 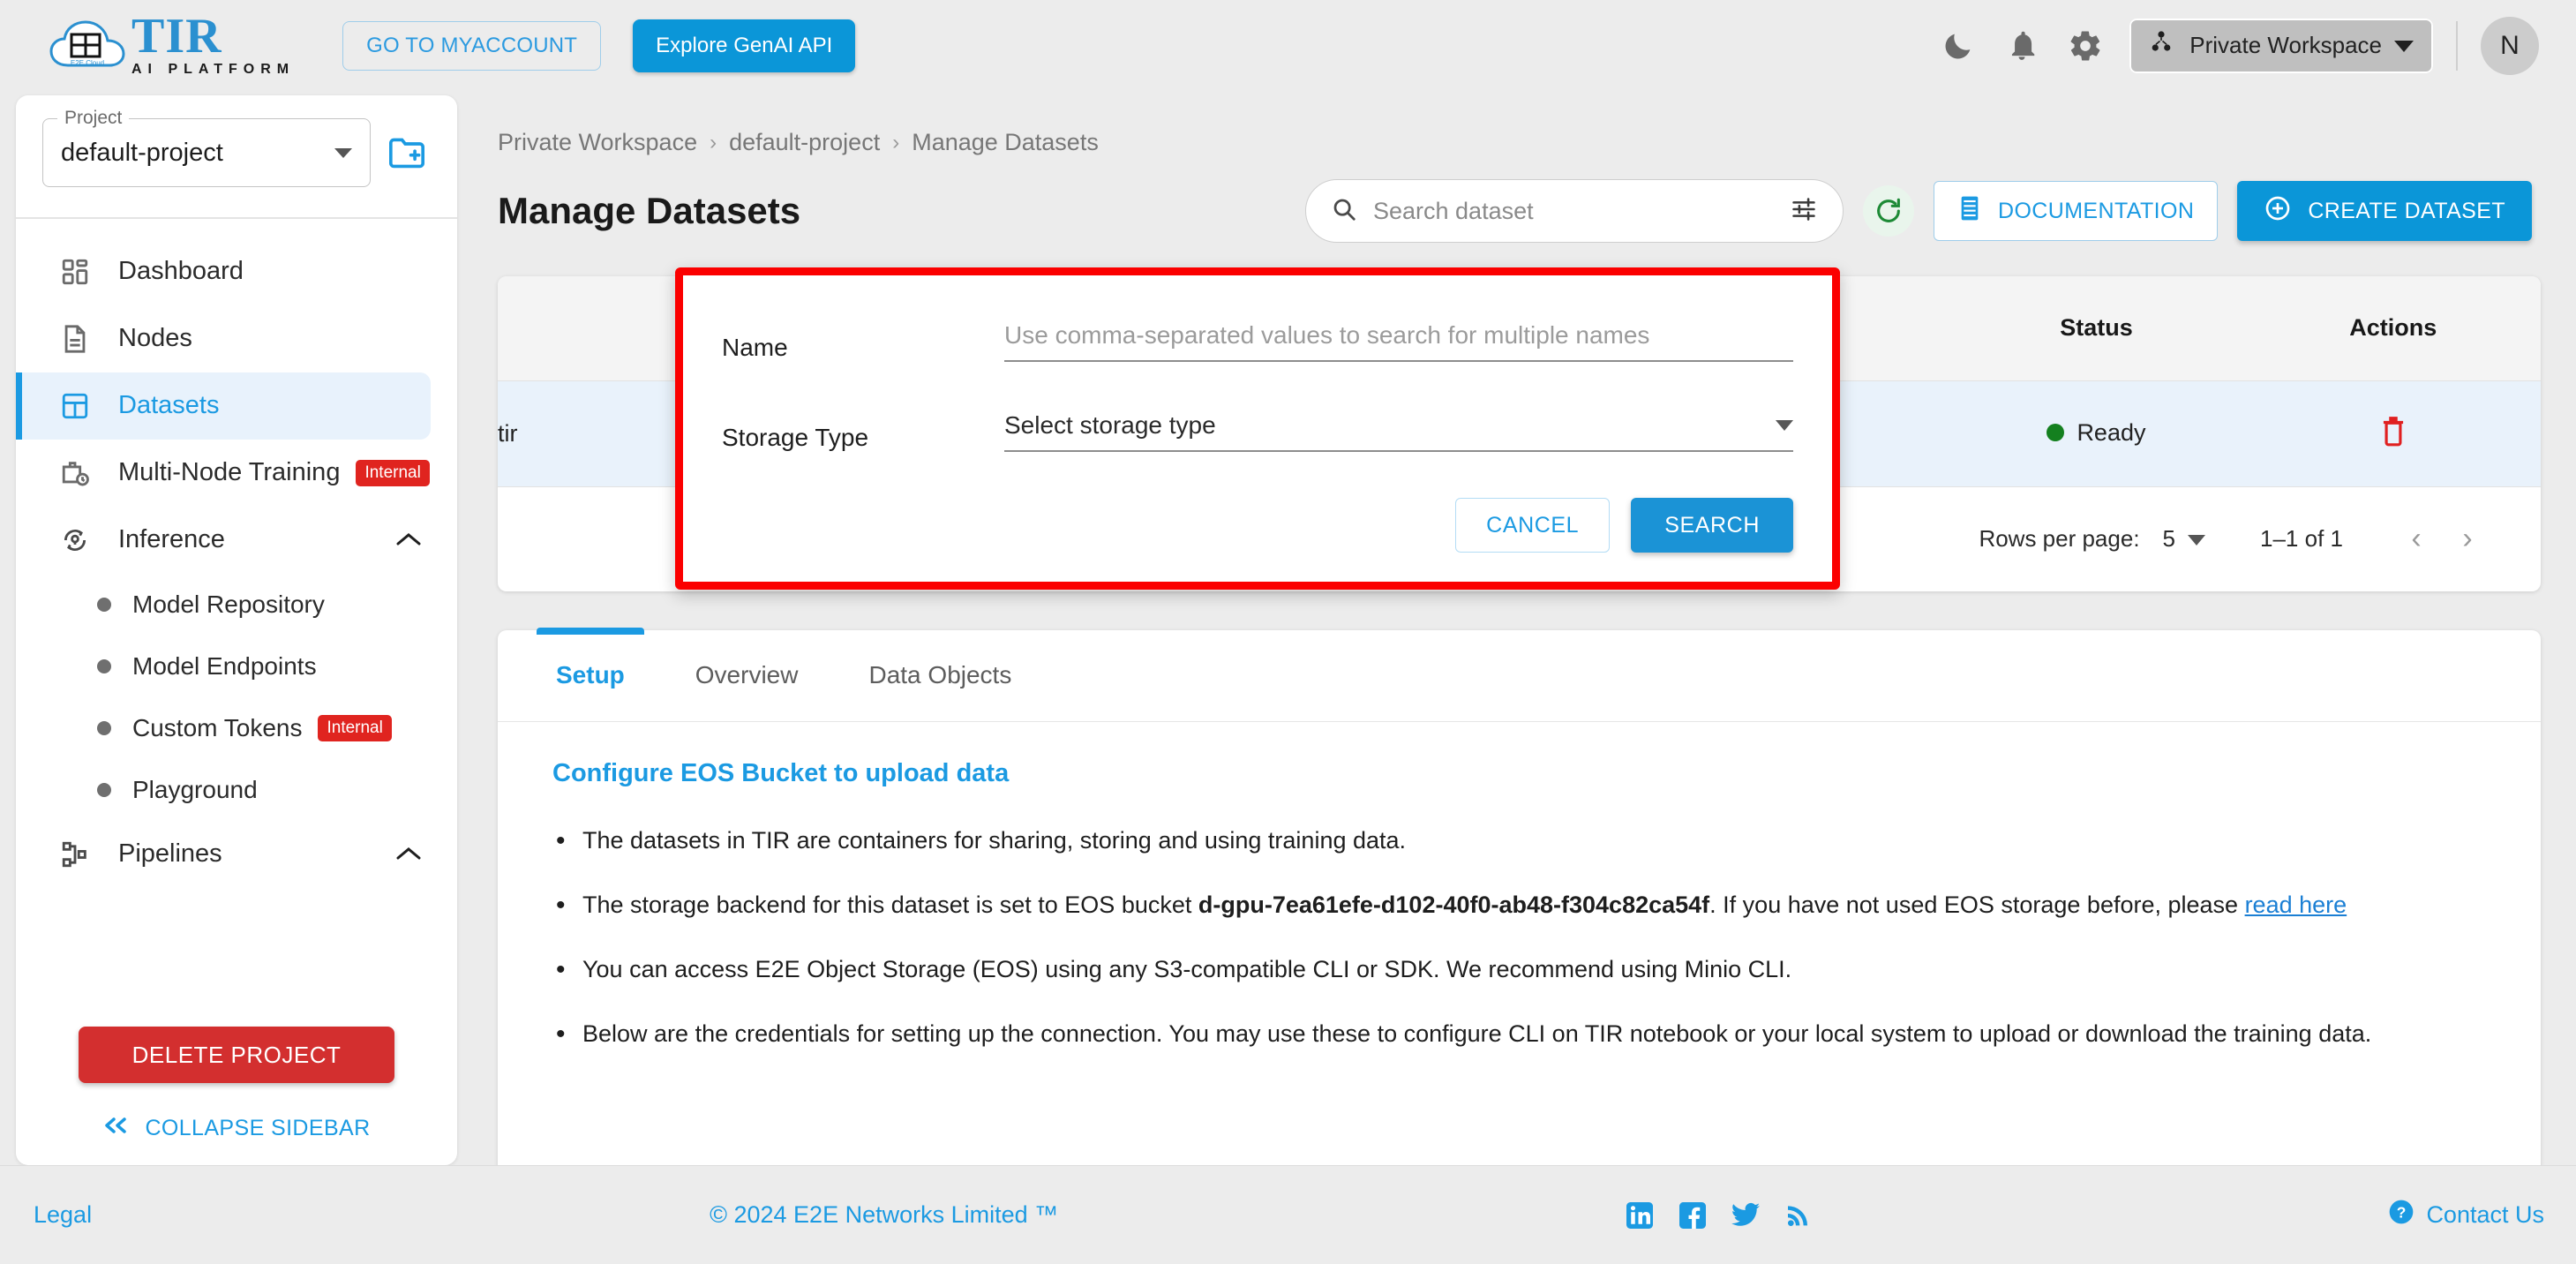 I want to click on breadcrumb-item-current: Manage Datasets, so click(x=1005, y=142).